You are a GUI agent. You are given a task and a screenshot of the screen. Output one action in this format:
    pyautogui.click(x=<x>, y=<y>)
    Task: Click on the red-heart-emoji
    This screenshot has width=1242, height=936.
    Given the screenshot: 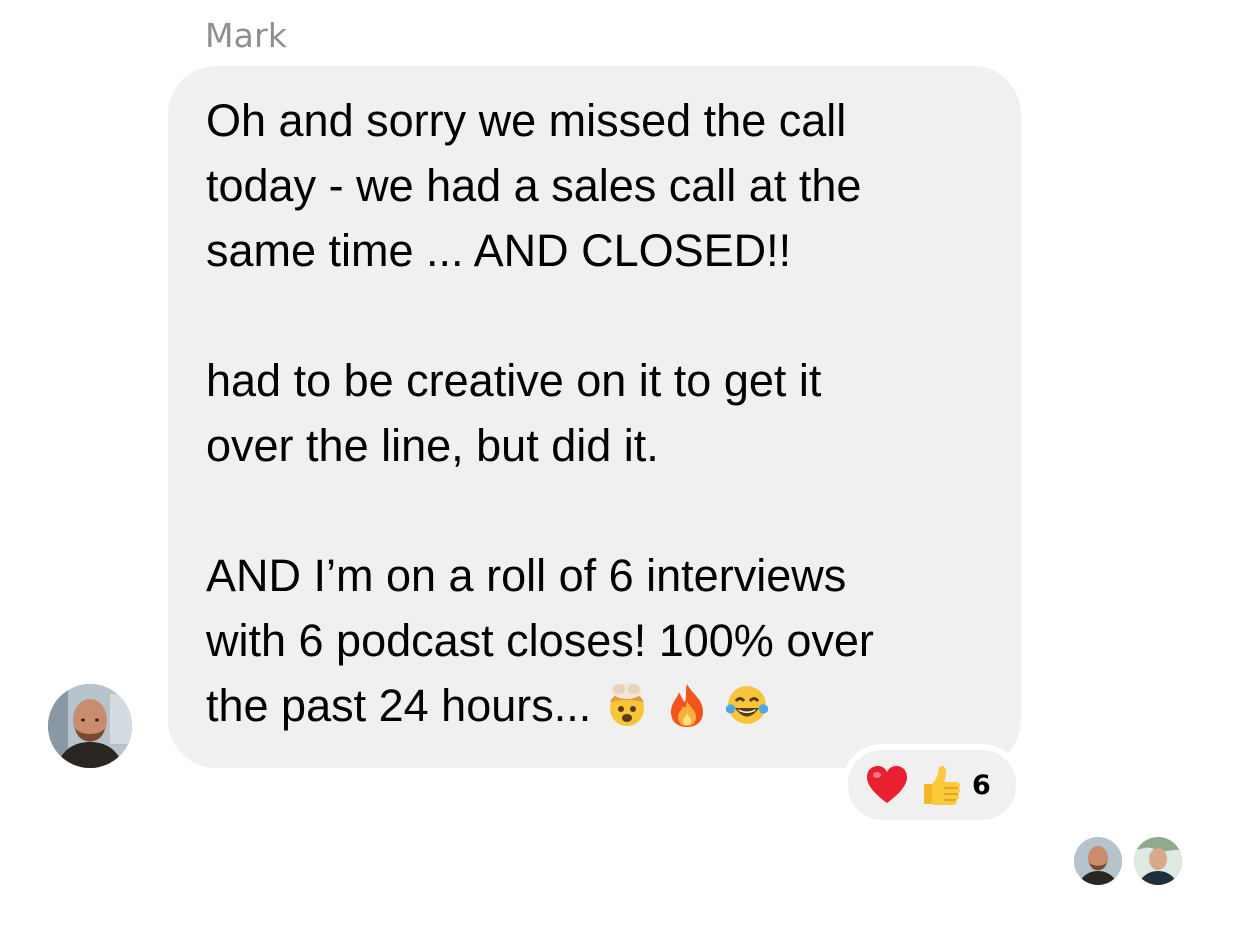 What is the action you would take?
    pyautogui.click(x=887, y=785)
    